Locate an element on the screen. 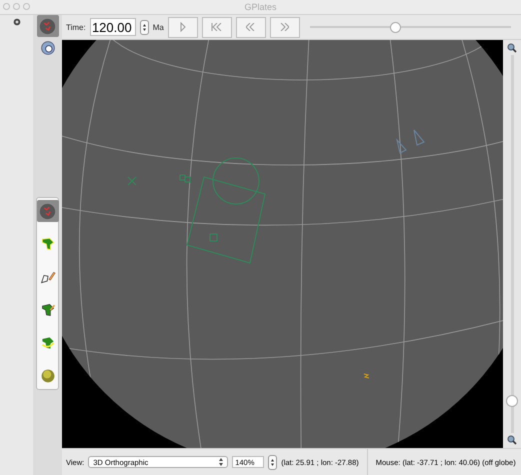  time-unit: Ma is located at coordinates (158, 27).